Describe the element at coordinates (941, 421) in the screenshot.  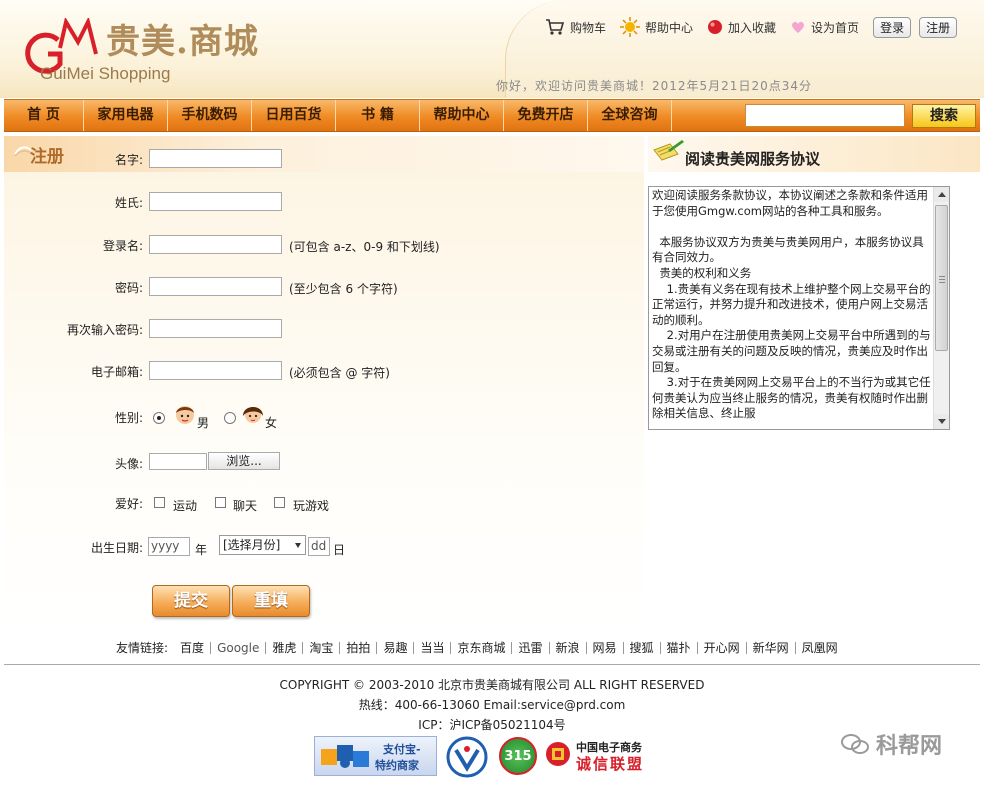
I see `scroll-down-icon` at that location.